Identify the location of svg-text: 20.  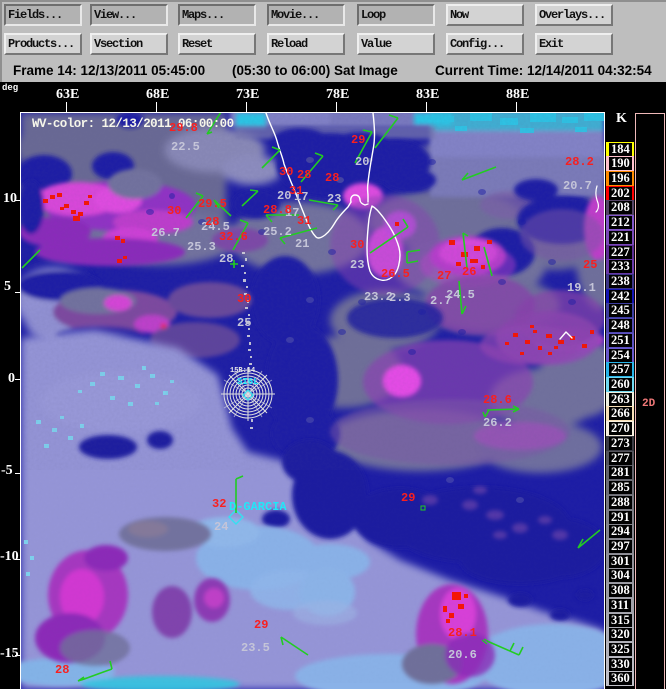
(362, 162).